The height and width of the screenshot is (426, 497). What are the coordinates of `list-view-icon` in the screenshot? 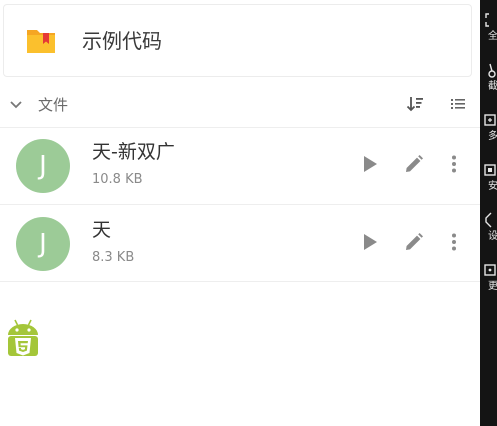 It's located at (458, 104).